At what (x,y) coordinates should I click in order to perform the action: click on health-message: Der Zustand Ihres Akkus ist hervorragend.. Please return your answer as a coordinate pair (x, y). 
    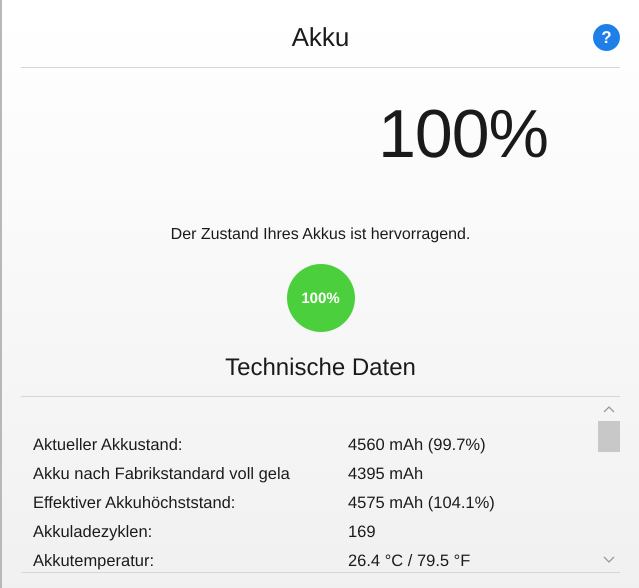
    Looking at the image, I should click on (321, 235).